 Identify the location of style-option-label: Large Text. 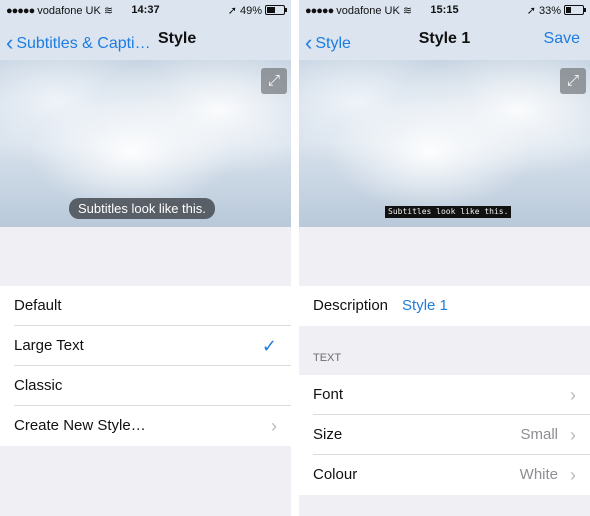
(49, 345).